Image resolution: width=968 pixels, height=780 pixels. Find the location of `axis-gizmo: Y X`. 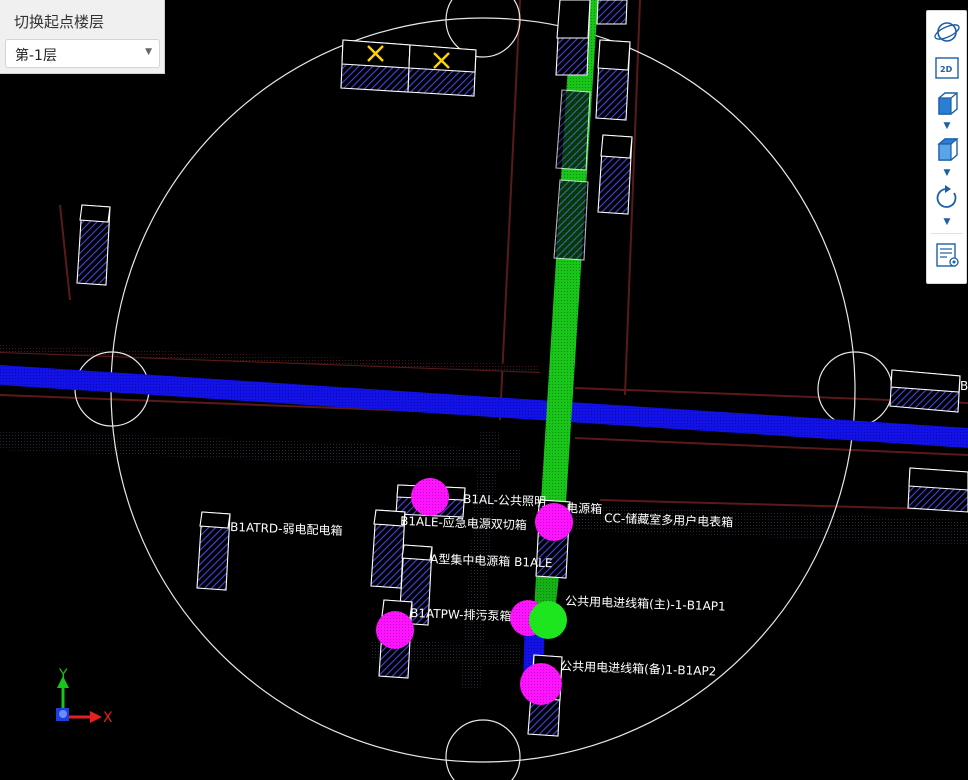

axis-gizmo: Y X is located at coordinates (84, 696).